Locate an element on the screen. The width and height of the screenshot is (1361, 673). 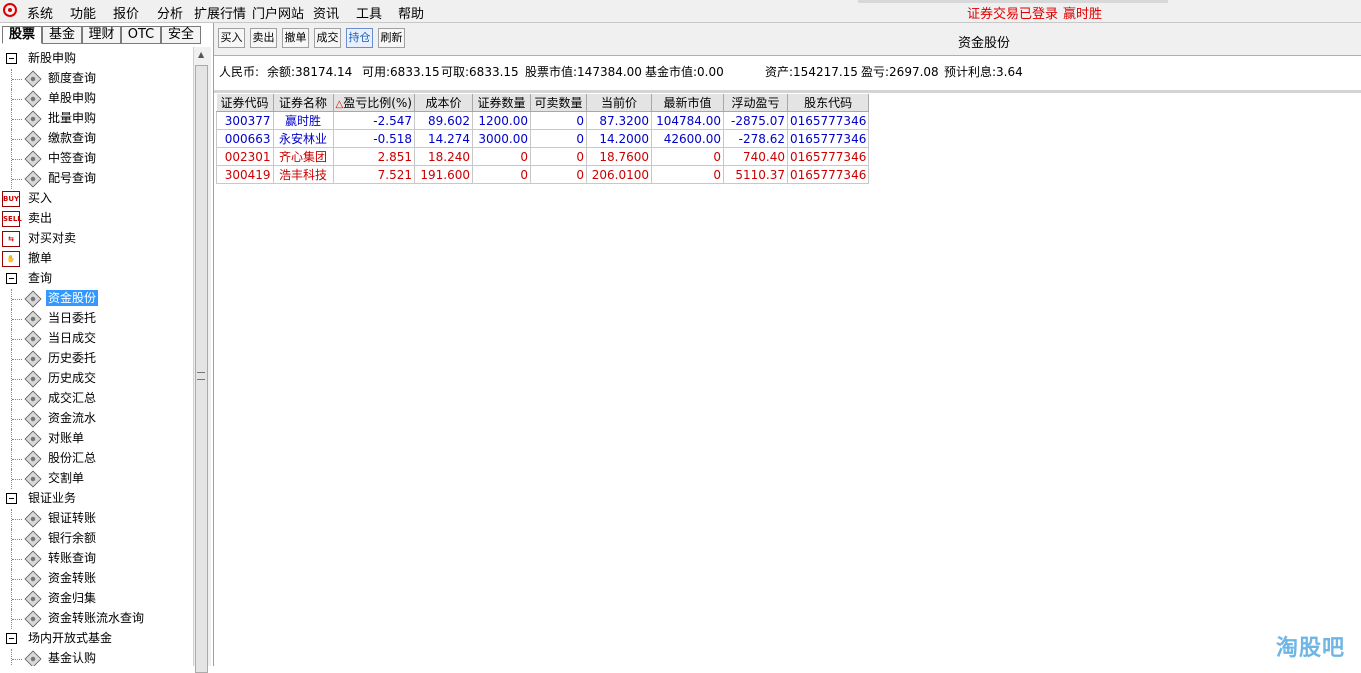
menu-system: 系统 is located at coordinates (40, 12).